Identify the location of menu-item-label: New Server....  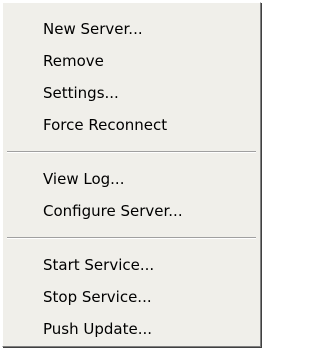
(93, 29).